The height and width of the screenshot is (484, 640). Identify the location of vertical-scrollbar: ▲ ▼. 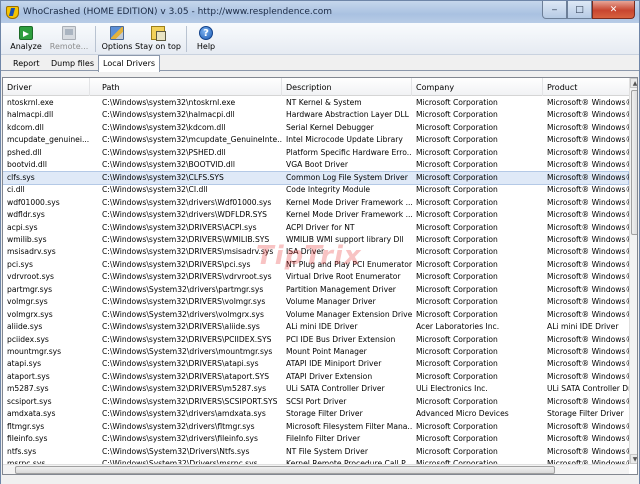
(633, 271).